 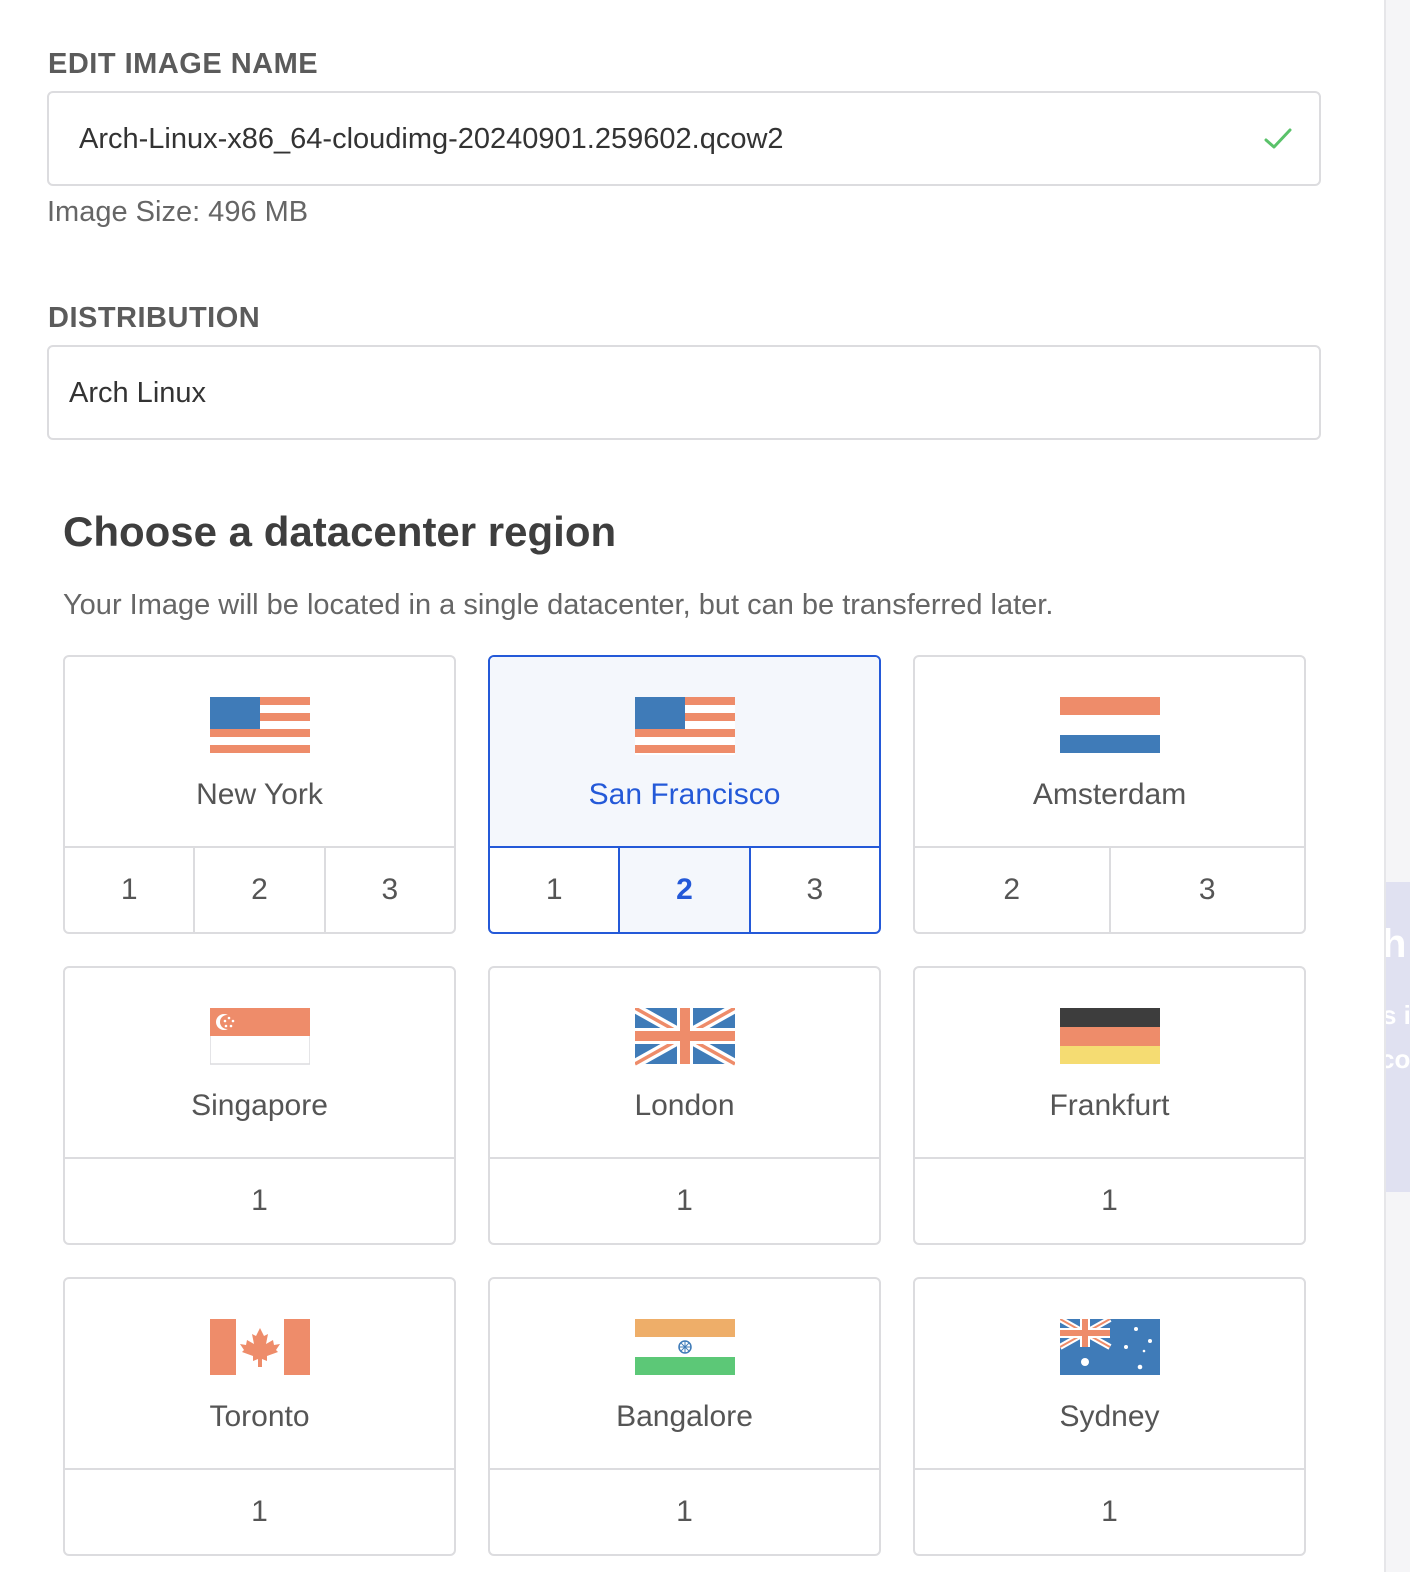 I want to click on datacenter-option-san-francisco-3: 3, so click(x=813, y=890).